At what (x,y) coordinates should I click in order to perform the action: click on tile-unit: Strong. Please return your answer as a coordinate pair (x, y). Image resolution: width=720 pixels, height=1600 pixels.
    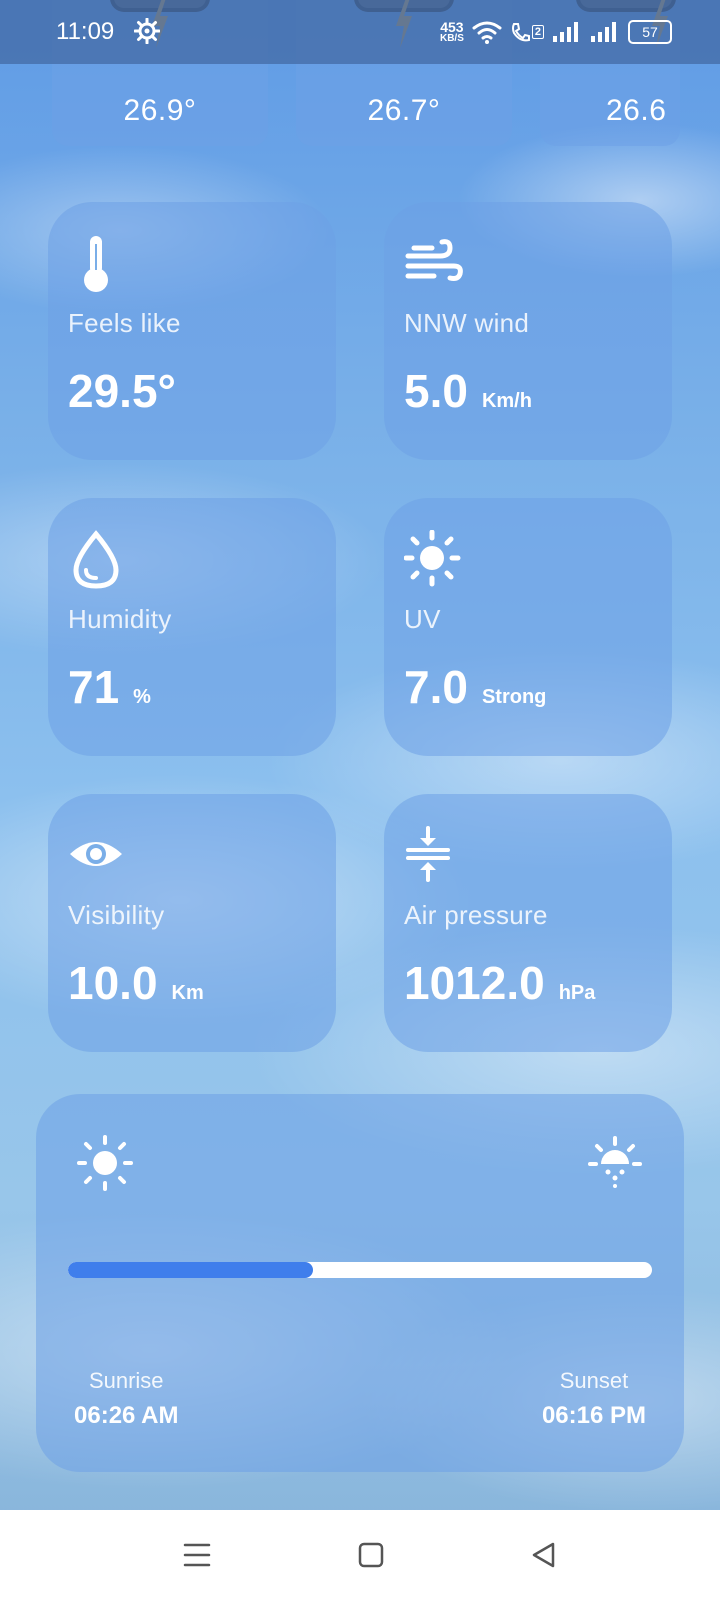
    Looking at the image, I should click on (514, 697).